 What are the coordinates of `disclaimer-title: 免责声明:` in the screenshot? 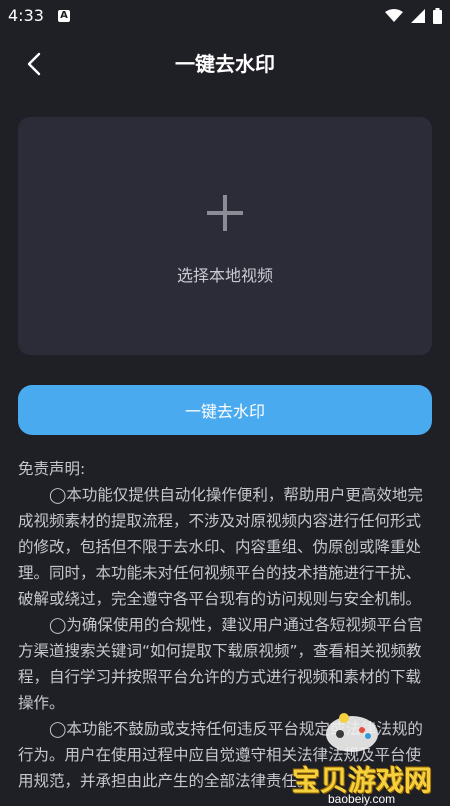 It's located at (52, 469).